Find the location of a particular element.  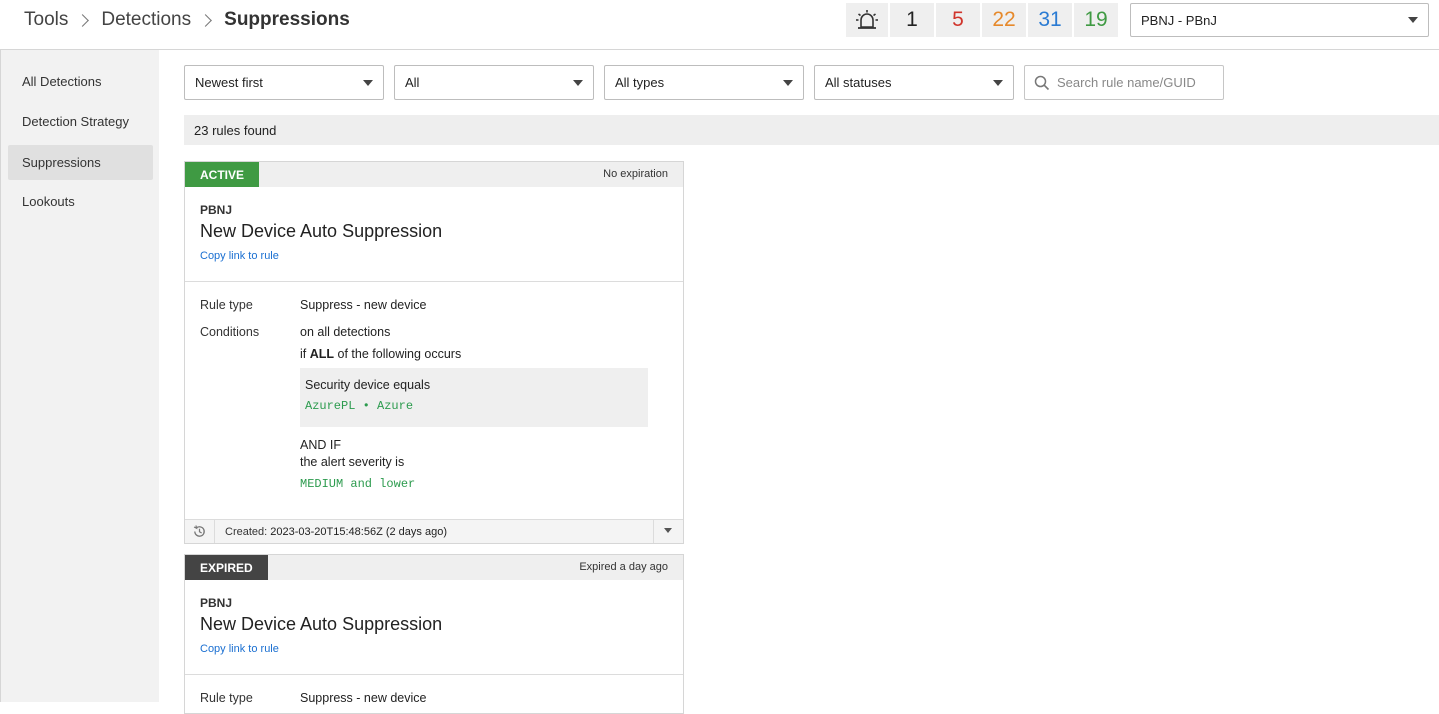

sidebar-item-all-detections: All Detections is located at coordinates (80, 81).